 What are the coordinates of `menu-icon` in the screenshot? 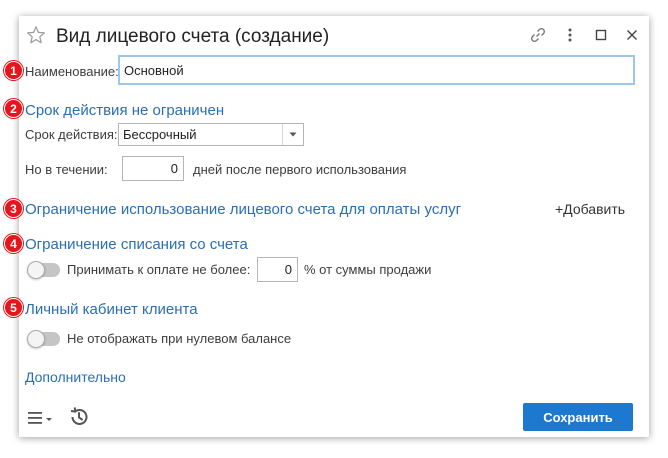 It's located at (41, 418).